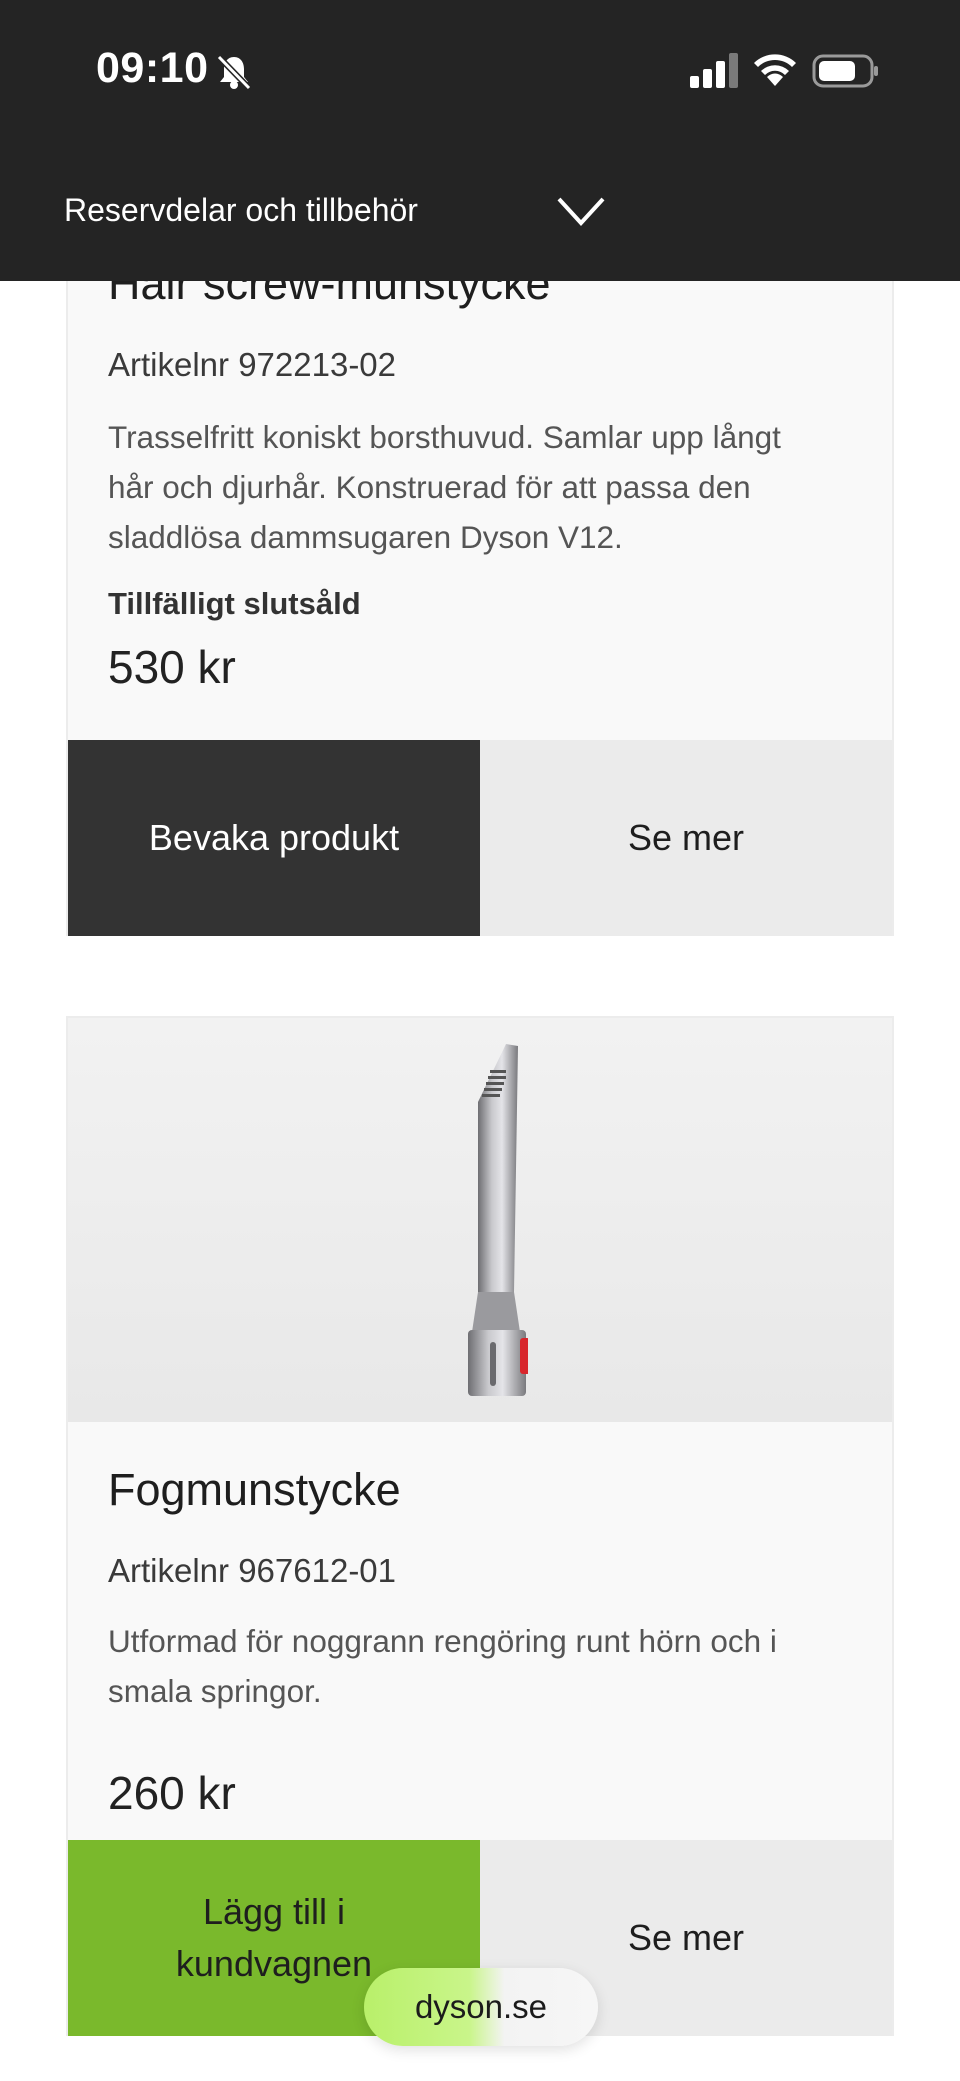  Describe the element at coordinates (686, 838) in the screenshot. I see `see-more-button: Se mer` at that location.